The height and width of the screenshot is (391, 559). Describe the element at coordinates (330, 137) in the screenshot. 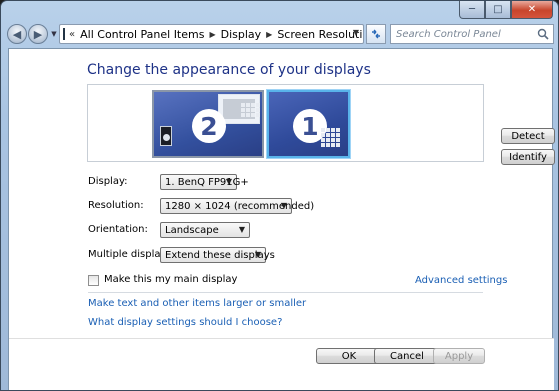

I see `monitor-1-tiles-icon` at that location.